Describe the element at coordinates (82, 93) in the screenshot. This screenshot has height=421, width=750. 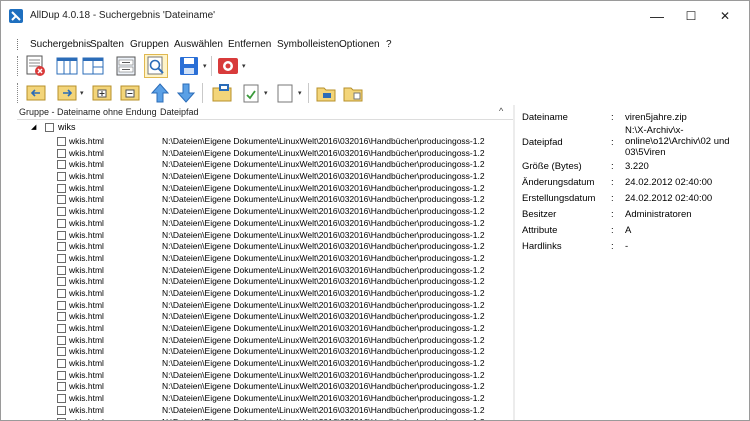
I see `expand-dropdown-icon: ▾` at that location.